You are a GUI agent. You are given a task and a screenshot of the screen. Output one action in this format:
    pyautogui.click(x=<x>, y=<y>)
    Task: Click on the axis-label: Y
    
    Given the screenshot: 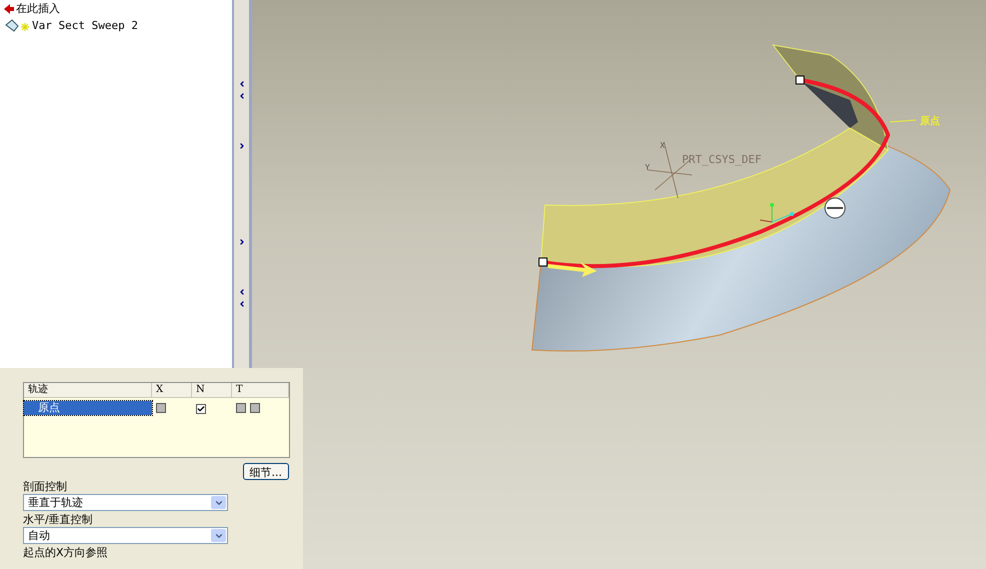 What is the action you would take?
    pyautogui.click(x=647, y=167)
    